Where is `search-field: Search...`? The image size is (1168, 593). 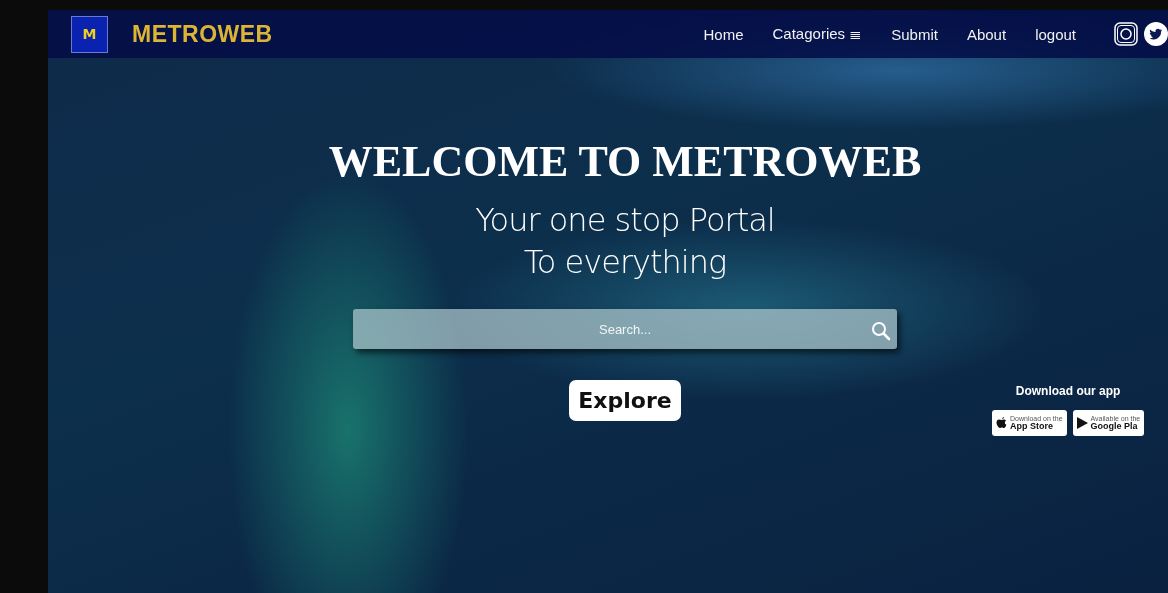 search-field: Search... is located at coordinates (625, 329).